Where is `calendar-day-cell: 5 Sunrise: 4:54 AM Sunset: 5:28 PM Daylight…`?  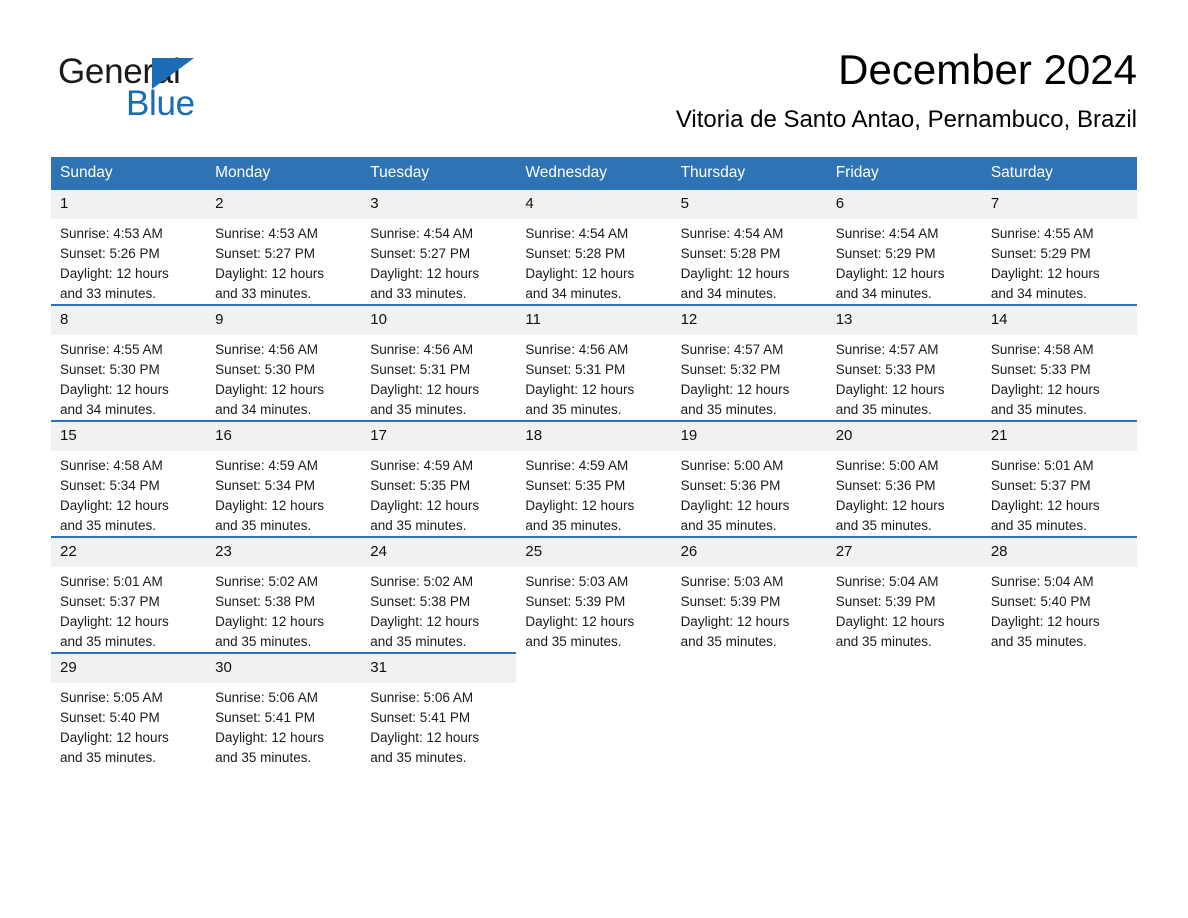 calendar-day-cell: 5 Sunrise: 4:54 AM Sunset: 5:28 PM Daylight… is located at coordinates (749, 247).